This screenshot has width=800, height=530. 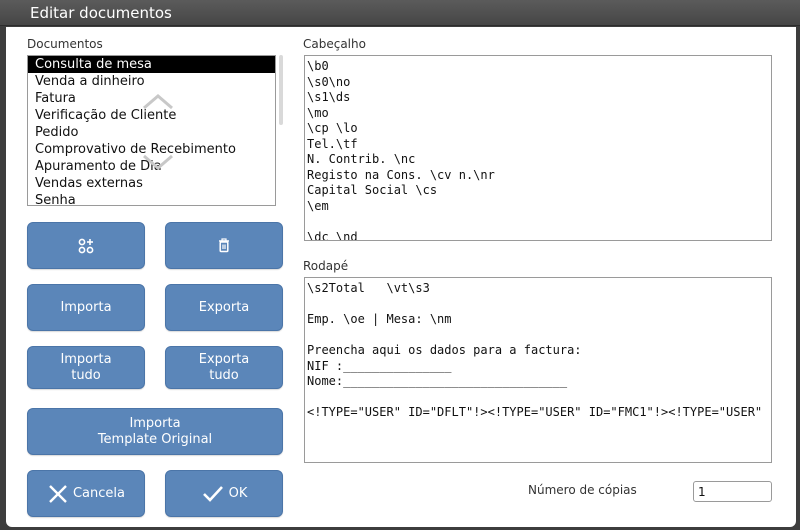 I want to click on export-all-line1: Exporta, so click(x=224, y=359).